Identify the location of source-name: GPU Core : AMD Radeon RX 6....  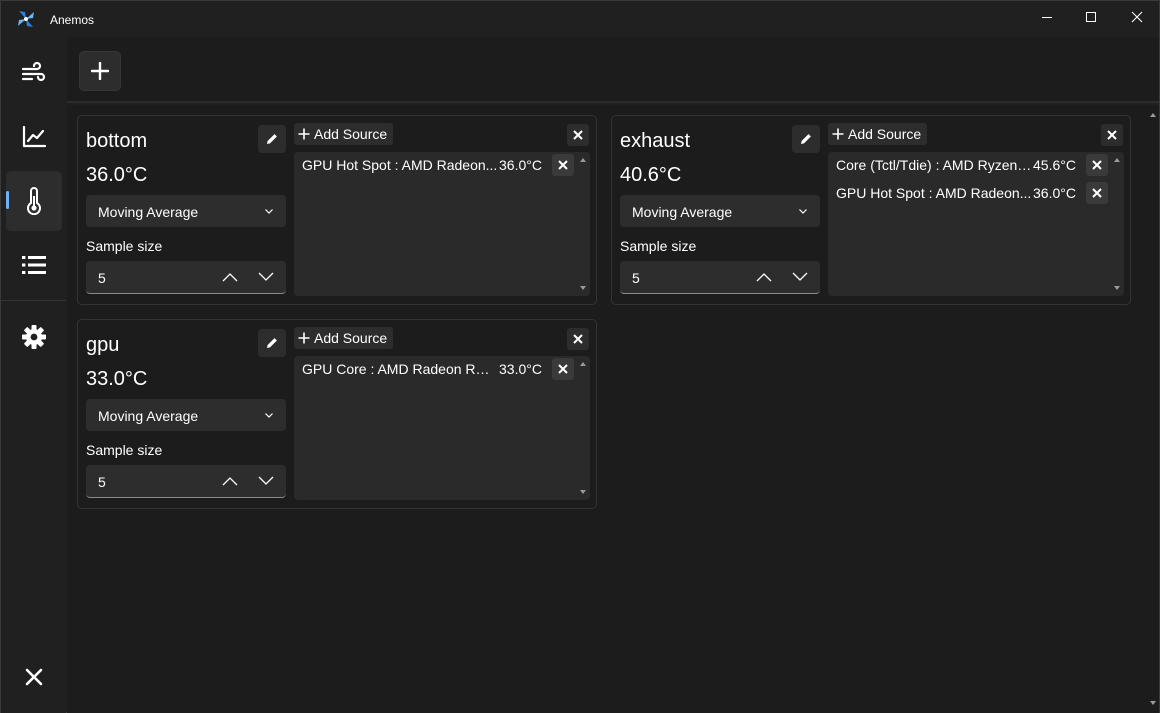
(400, 369).